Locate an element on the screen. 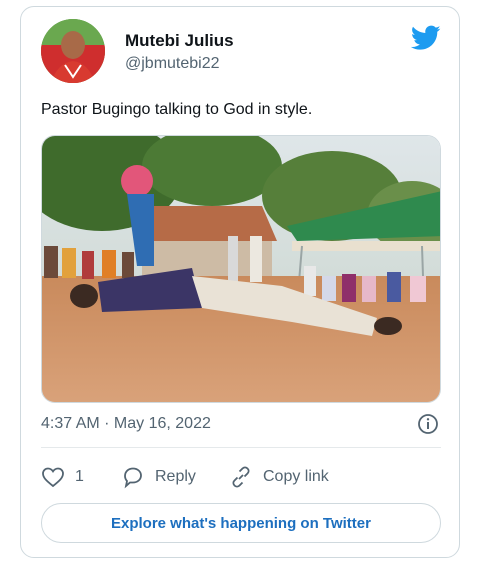  reply-bubble-icon is located at coordinates (133, 478).